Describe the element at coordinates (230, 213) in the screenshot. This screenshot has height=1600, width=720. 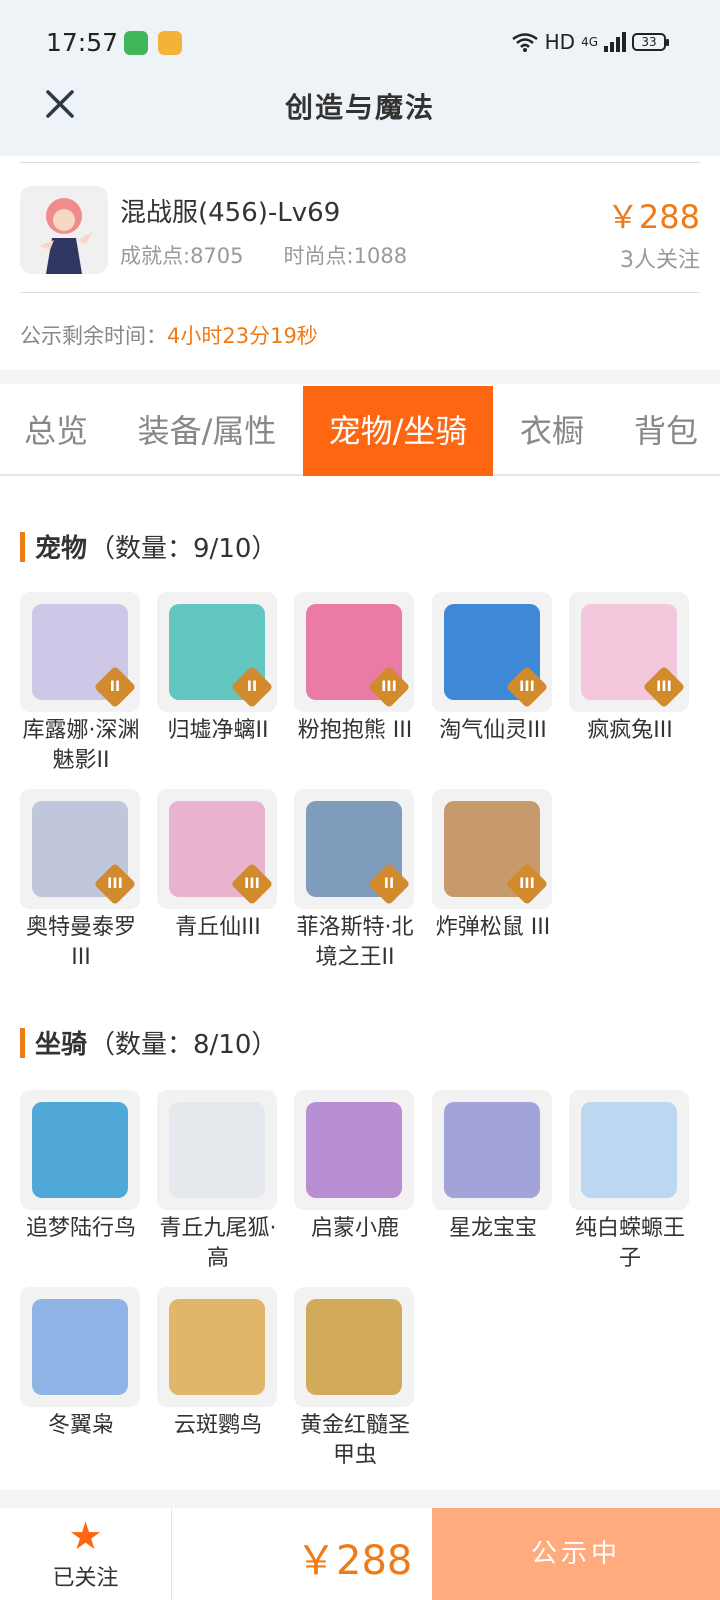
I see `product-name: 混战服(456)-Lv69` at that location.